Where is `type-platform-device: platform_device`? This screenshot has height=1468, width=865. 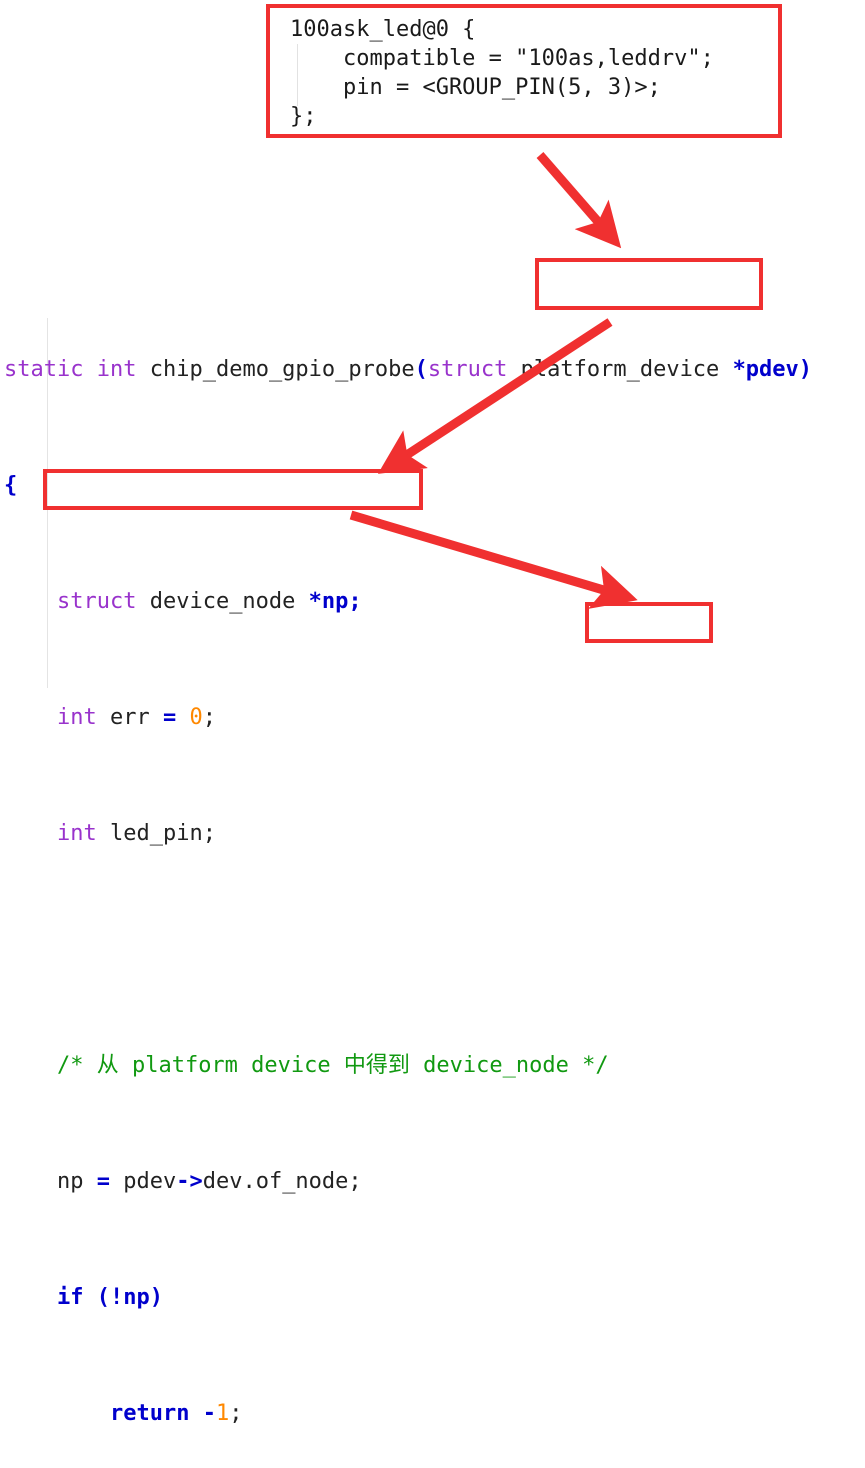
type-platform-device: platform_device is located at coordinates (620, 369).